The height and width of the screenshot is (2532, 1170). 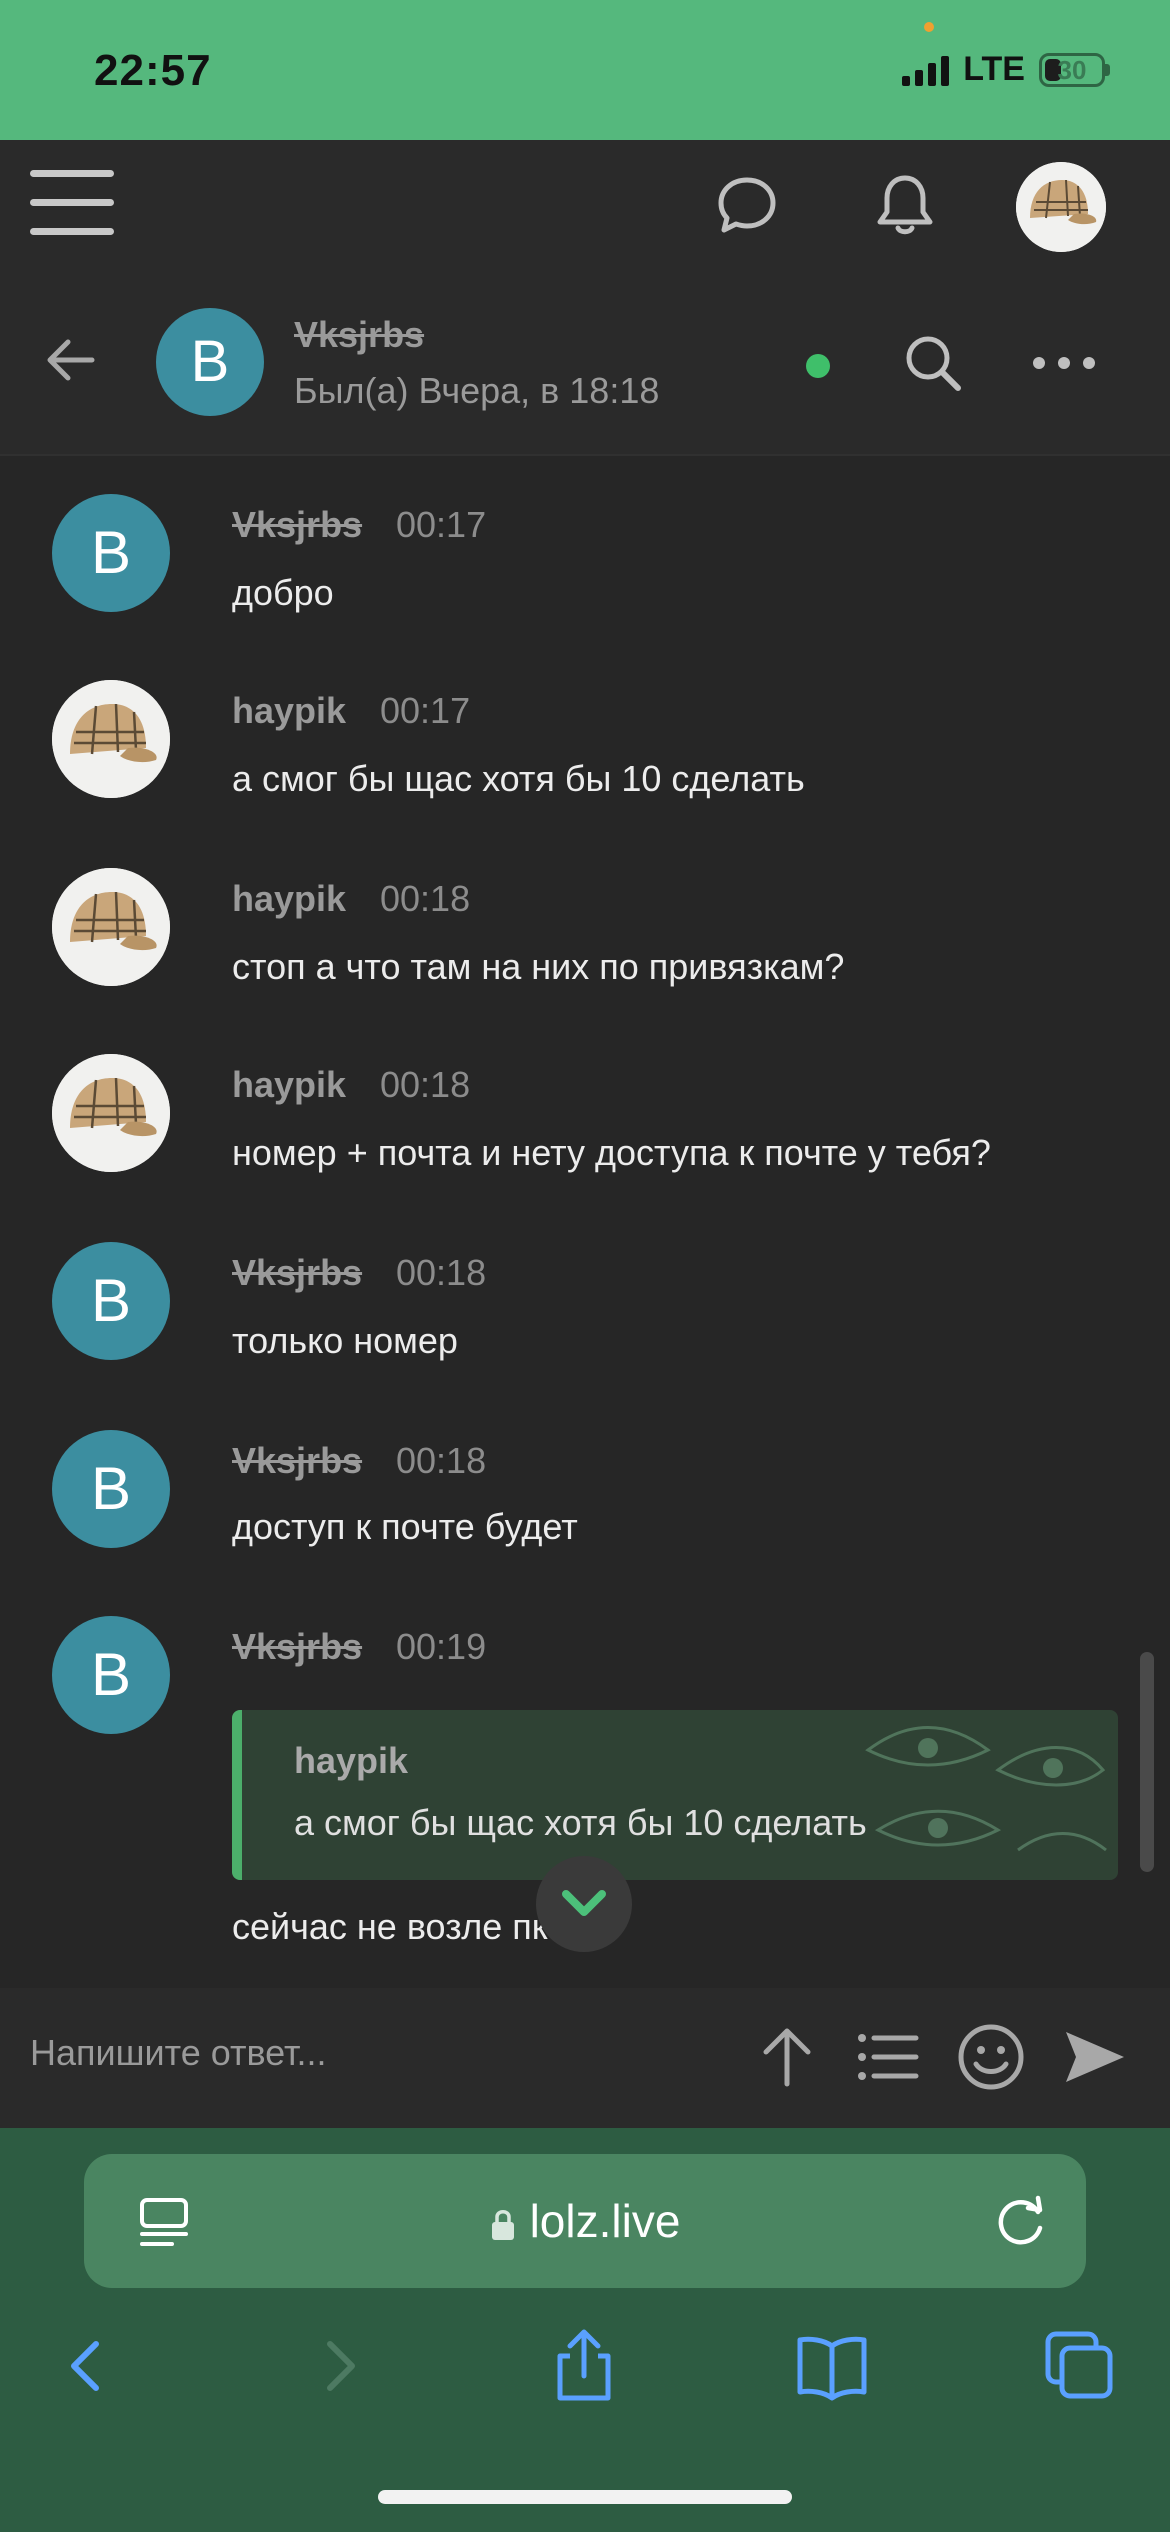 What do you see at coordinates (338, 2366) in the screenshot?
I see `forward-icon` at bounding box center [338, 2366].